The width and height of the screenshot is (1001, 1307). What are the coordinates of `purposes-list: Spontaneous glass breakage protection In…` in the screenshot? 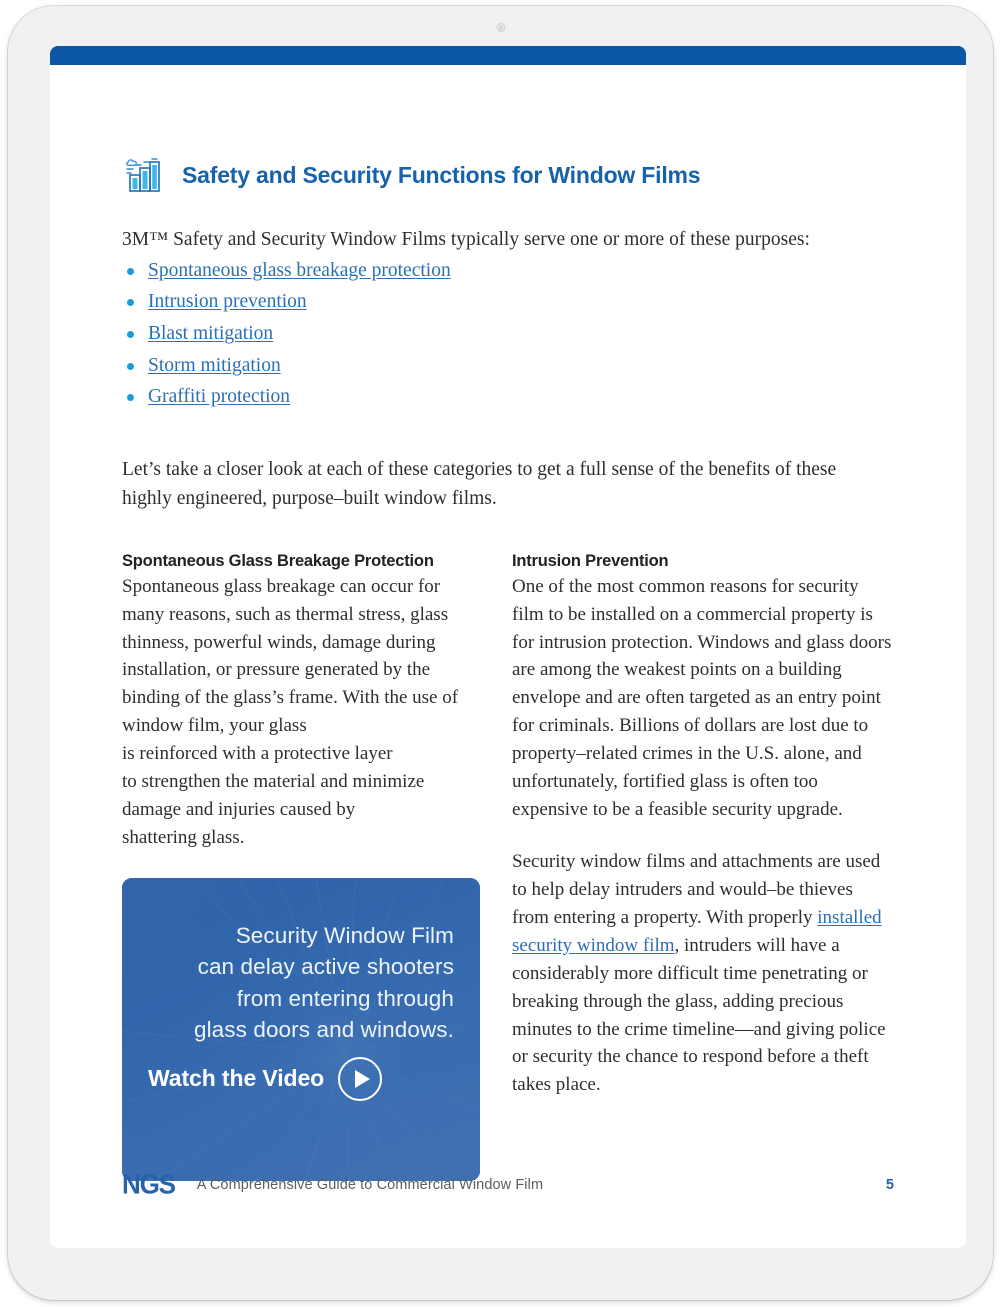 It's located at (508, 334).